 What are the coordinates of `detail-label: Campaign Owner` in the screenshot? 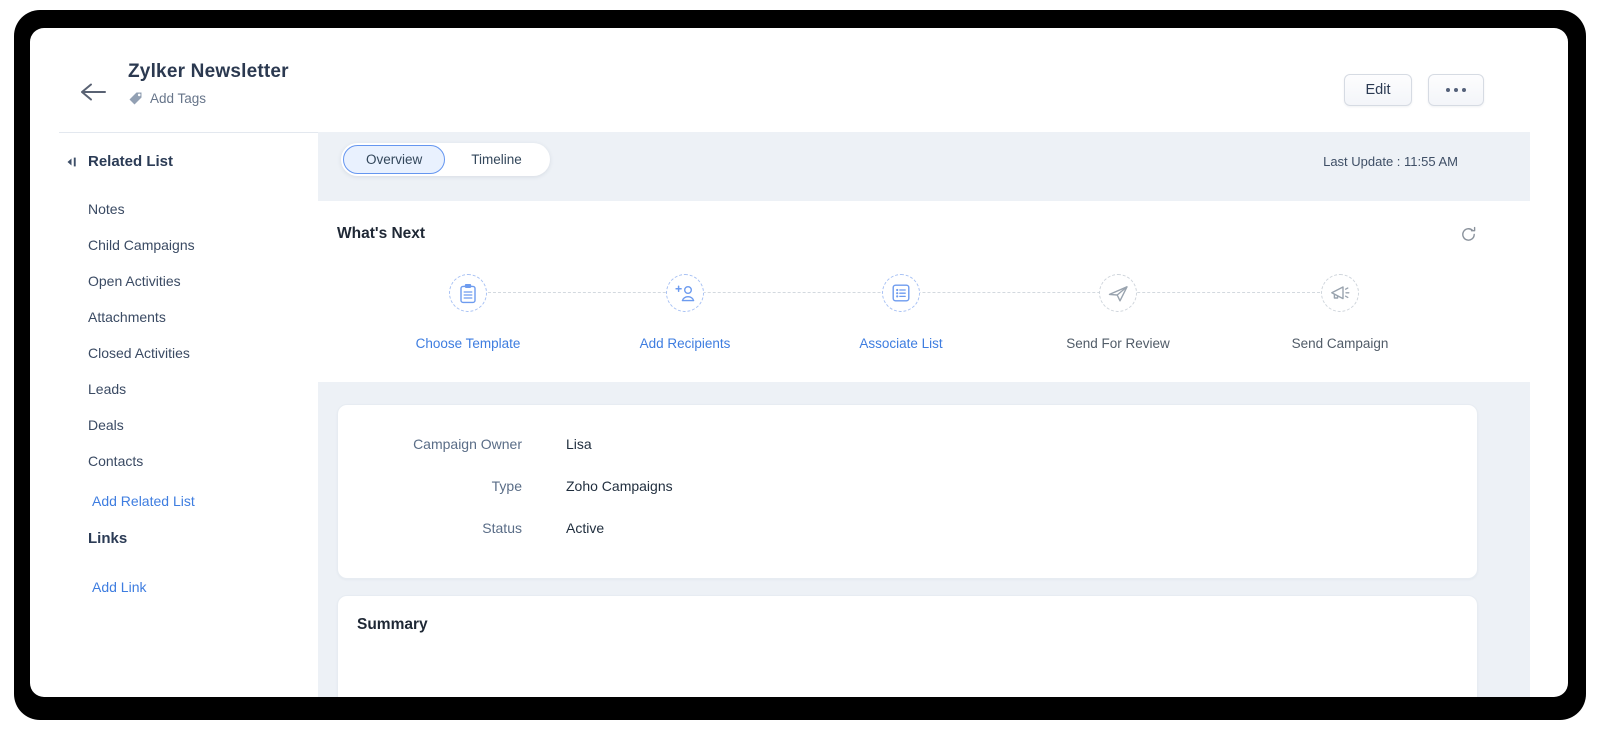 It's located at (467, 444).